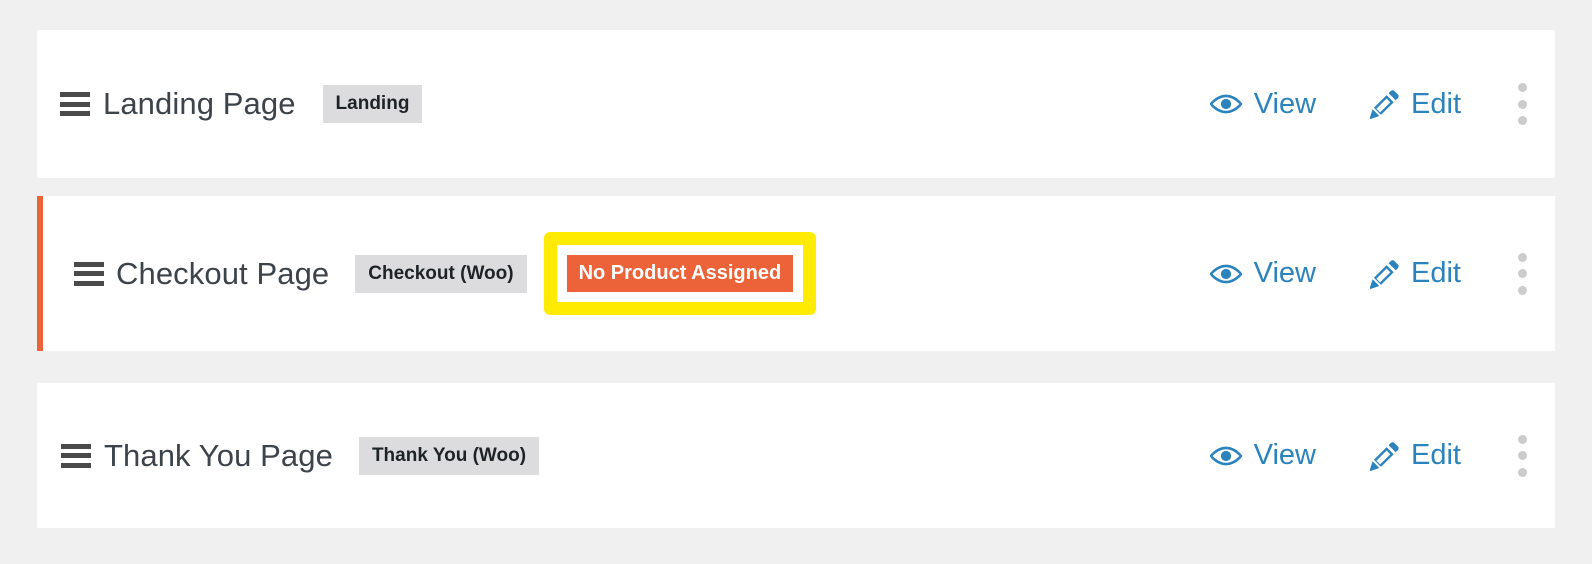 The height and width of the screenshot is (564, 1592). I want to click on step-left-cluster: Thank You Page Thank You (Woo), so click(455, 455).